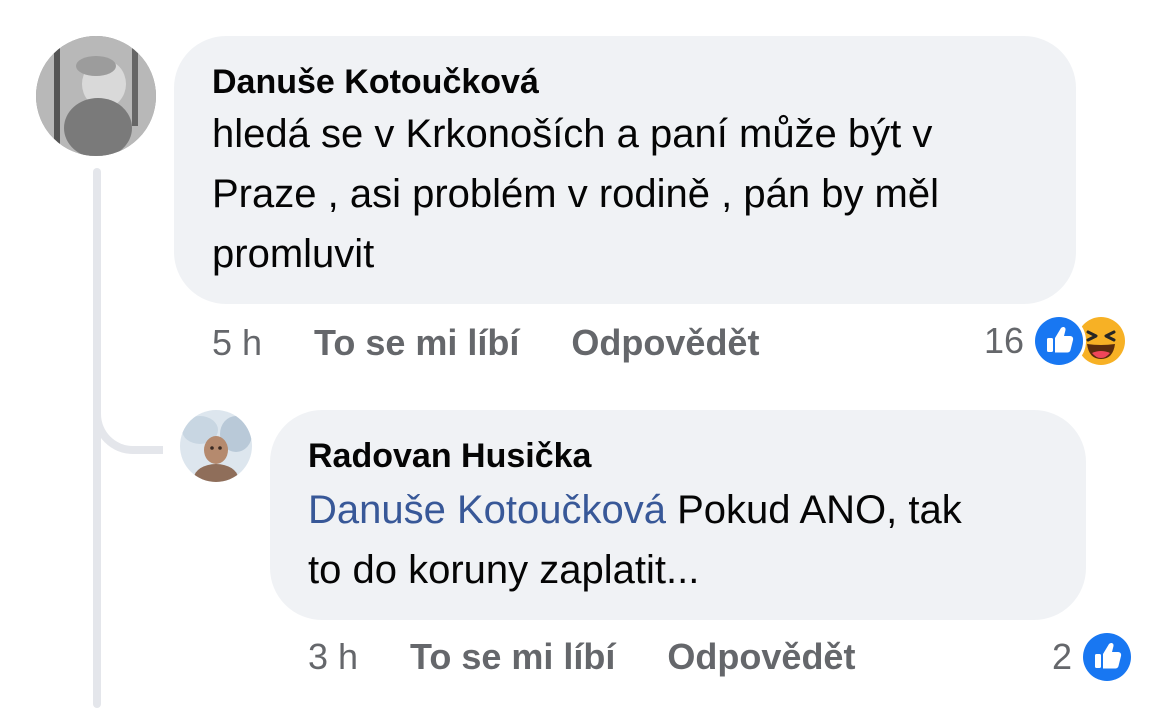 This screenshot has width=1170, height=708. What do you see at coordinates (1004, 340) in the screenshot?
I see `reaction-count: 16` at bounding box center [1004, 340].